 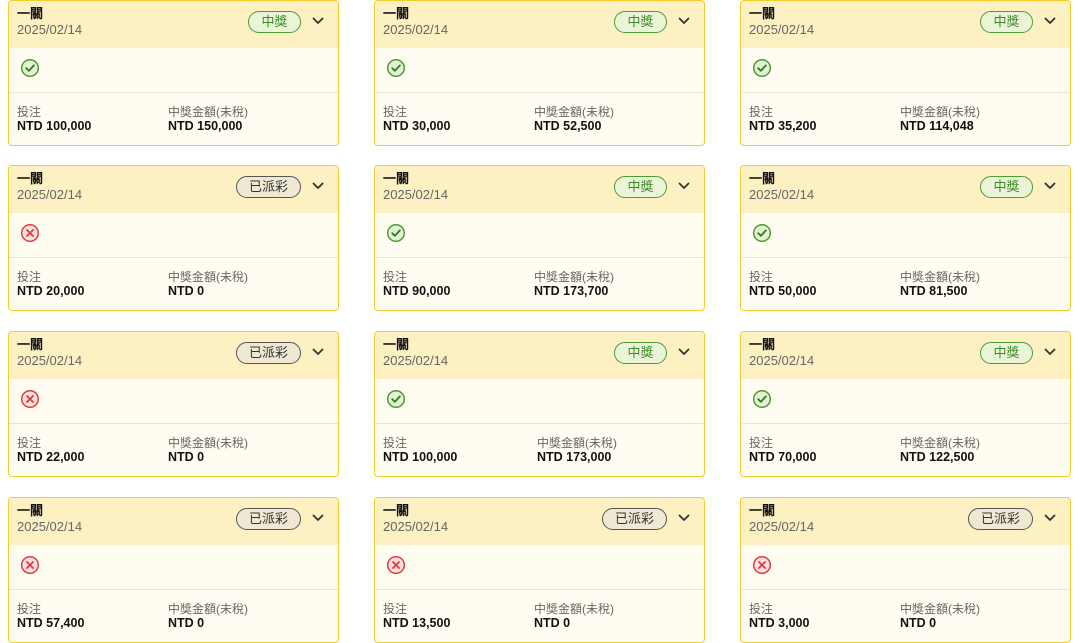 What do you see at coordinates (51, 291) in the screenshot?
I see `stake-amount: NTD 20,000` at bounding box center [51, 291].